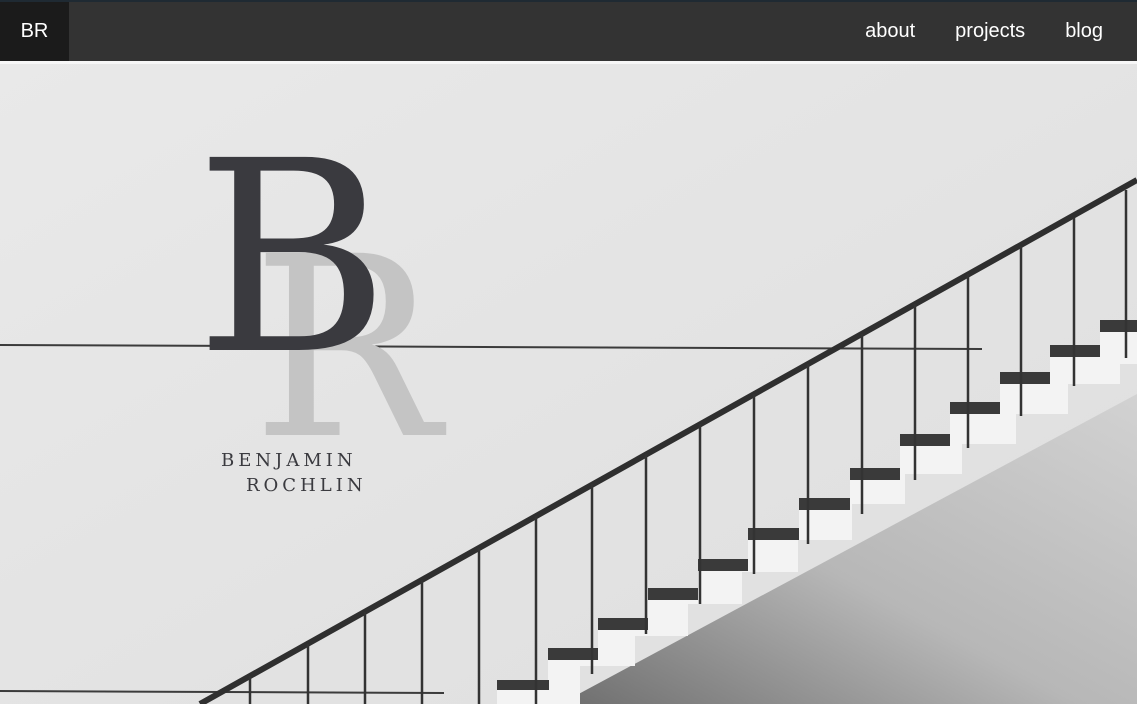 The width and height of the screenshot is (1137, 704). Describe the element at coordinates (1084, 31) in the screenshot. I see `nav-blog-link: blog` at that location.